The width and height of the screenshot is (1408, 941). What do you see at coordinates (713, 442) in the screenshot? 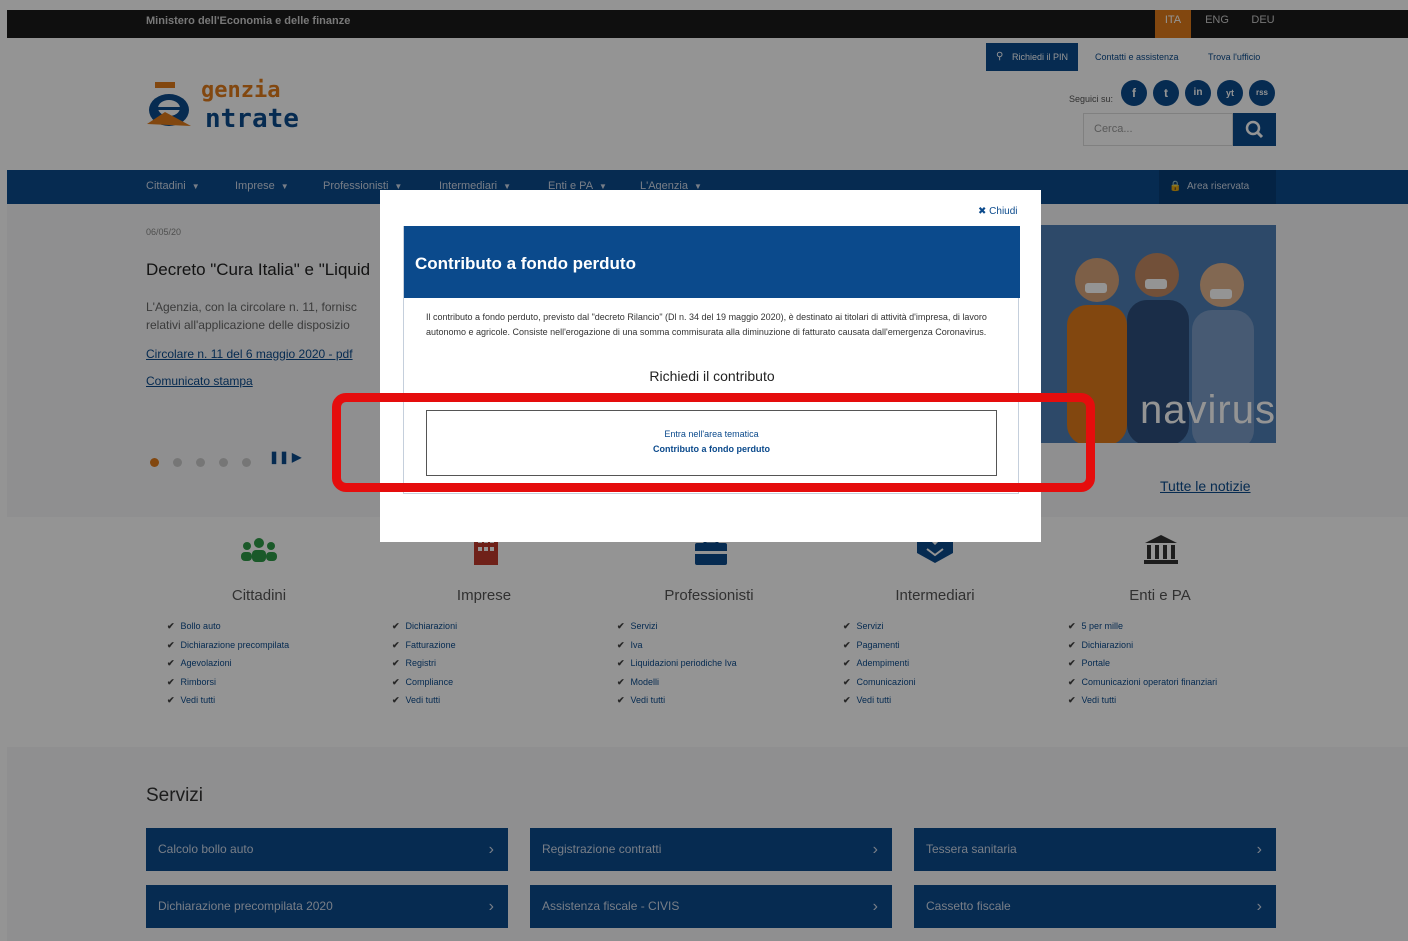
I see `highlight-annotation` at bounding box center [713, 442].